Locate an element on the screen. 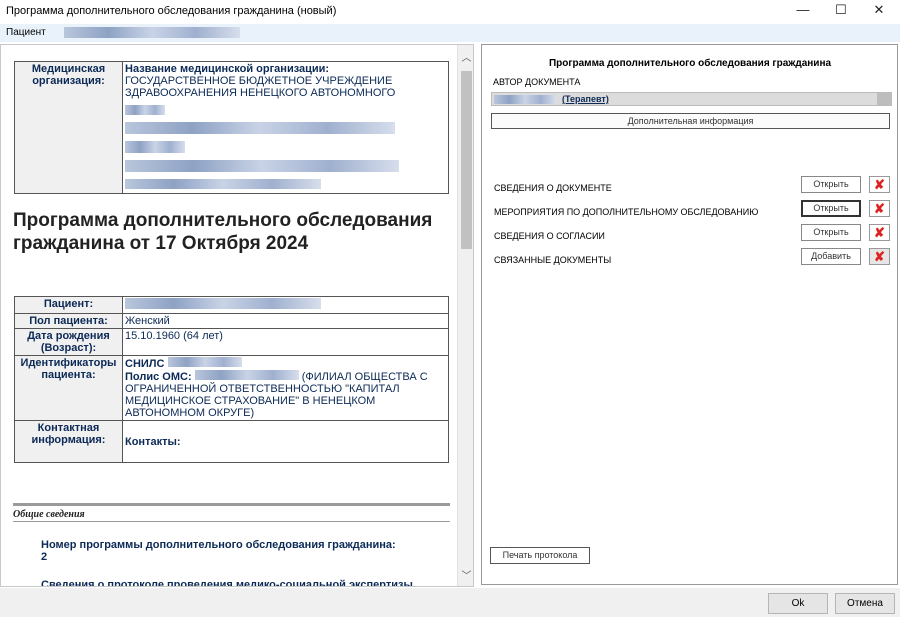 The height and width of the screenshot is (617, 900). patient-bar: Пациент is located at coordinates (450, 33).